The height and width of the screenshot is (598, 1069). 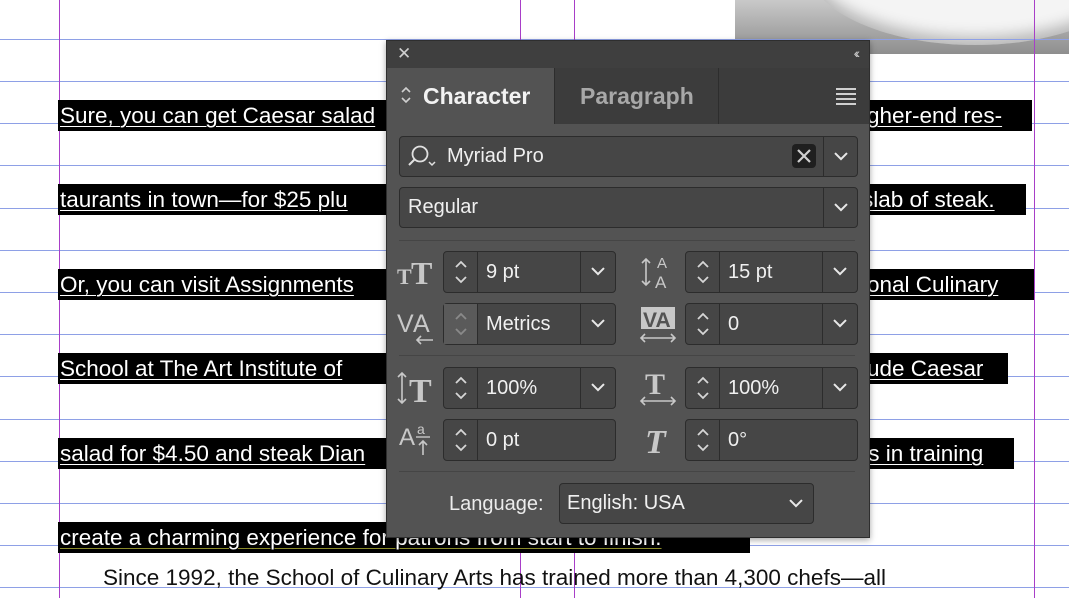 I want to click on leading-icon: AA, so click(x=659, y=273).